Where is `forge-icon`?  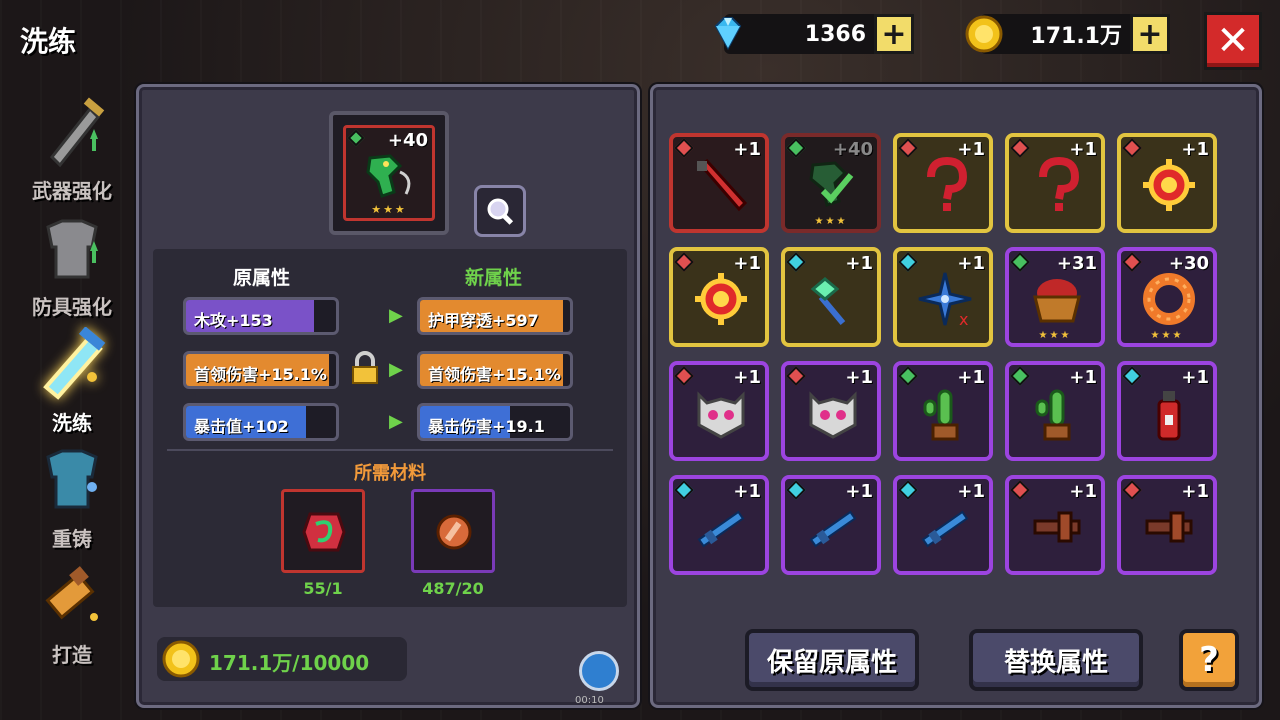 forge-icon is located at coordinates (72, 597).